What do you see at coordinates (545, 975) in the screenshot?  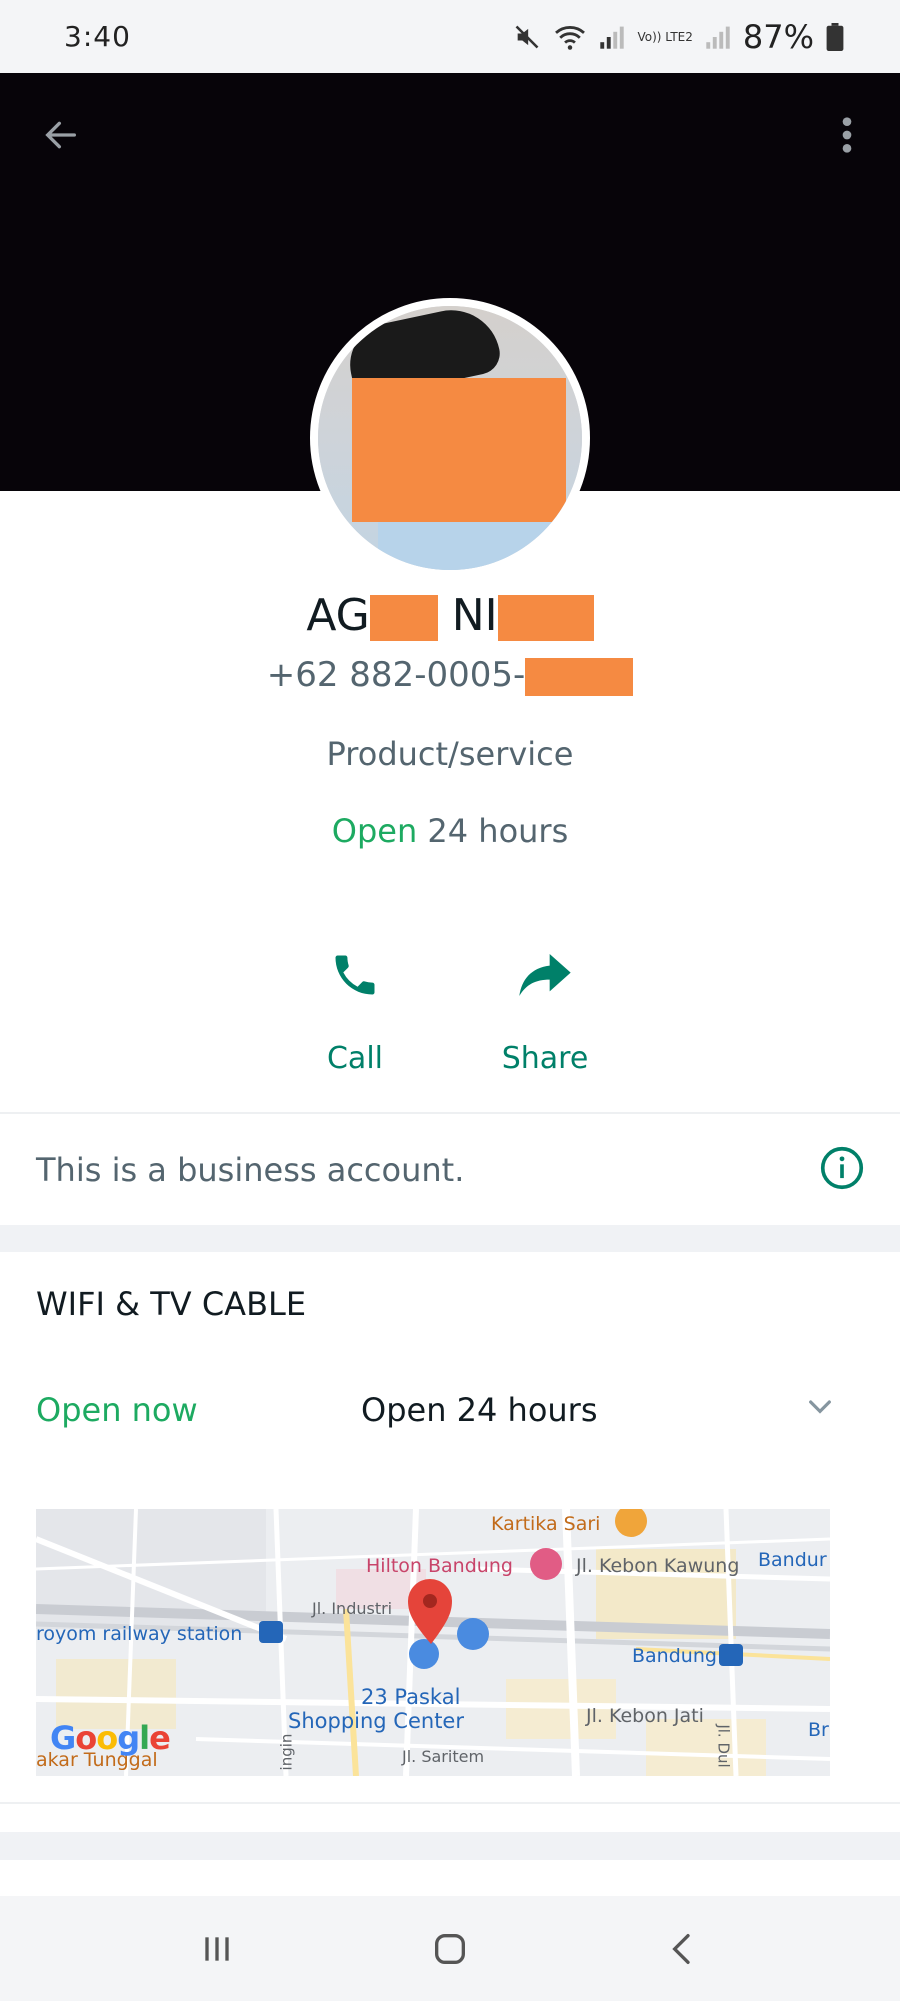 I see `share-arrow-icon` at bounding box center [545, 975].